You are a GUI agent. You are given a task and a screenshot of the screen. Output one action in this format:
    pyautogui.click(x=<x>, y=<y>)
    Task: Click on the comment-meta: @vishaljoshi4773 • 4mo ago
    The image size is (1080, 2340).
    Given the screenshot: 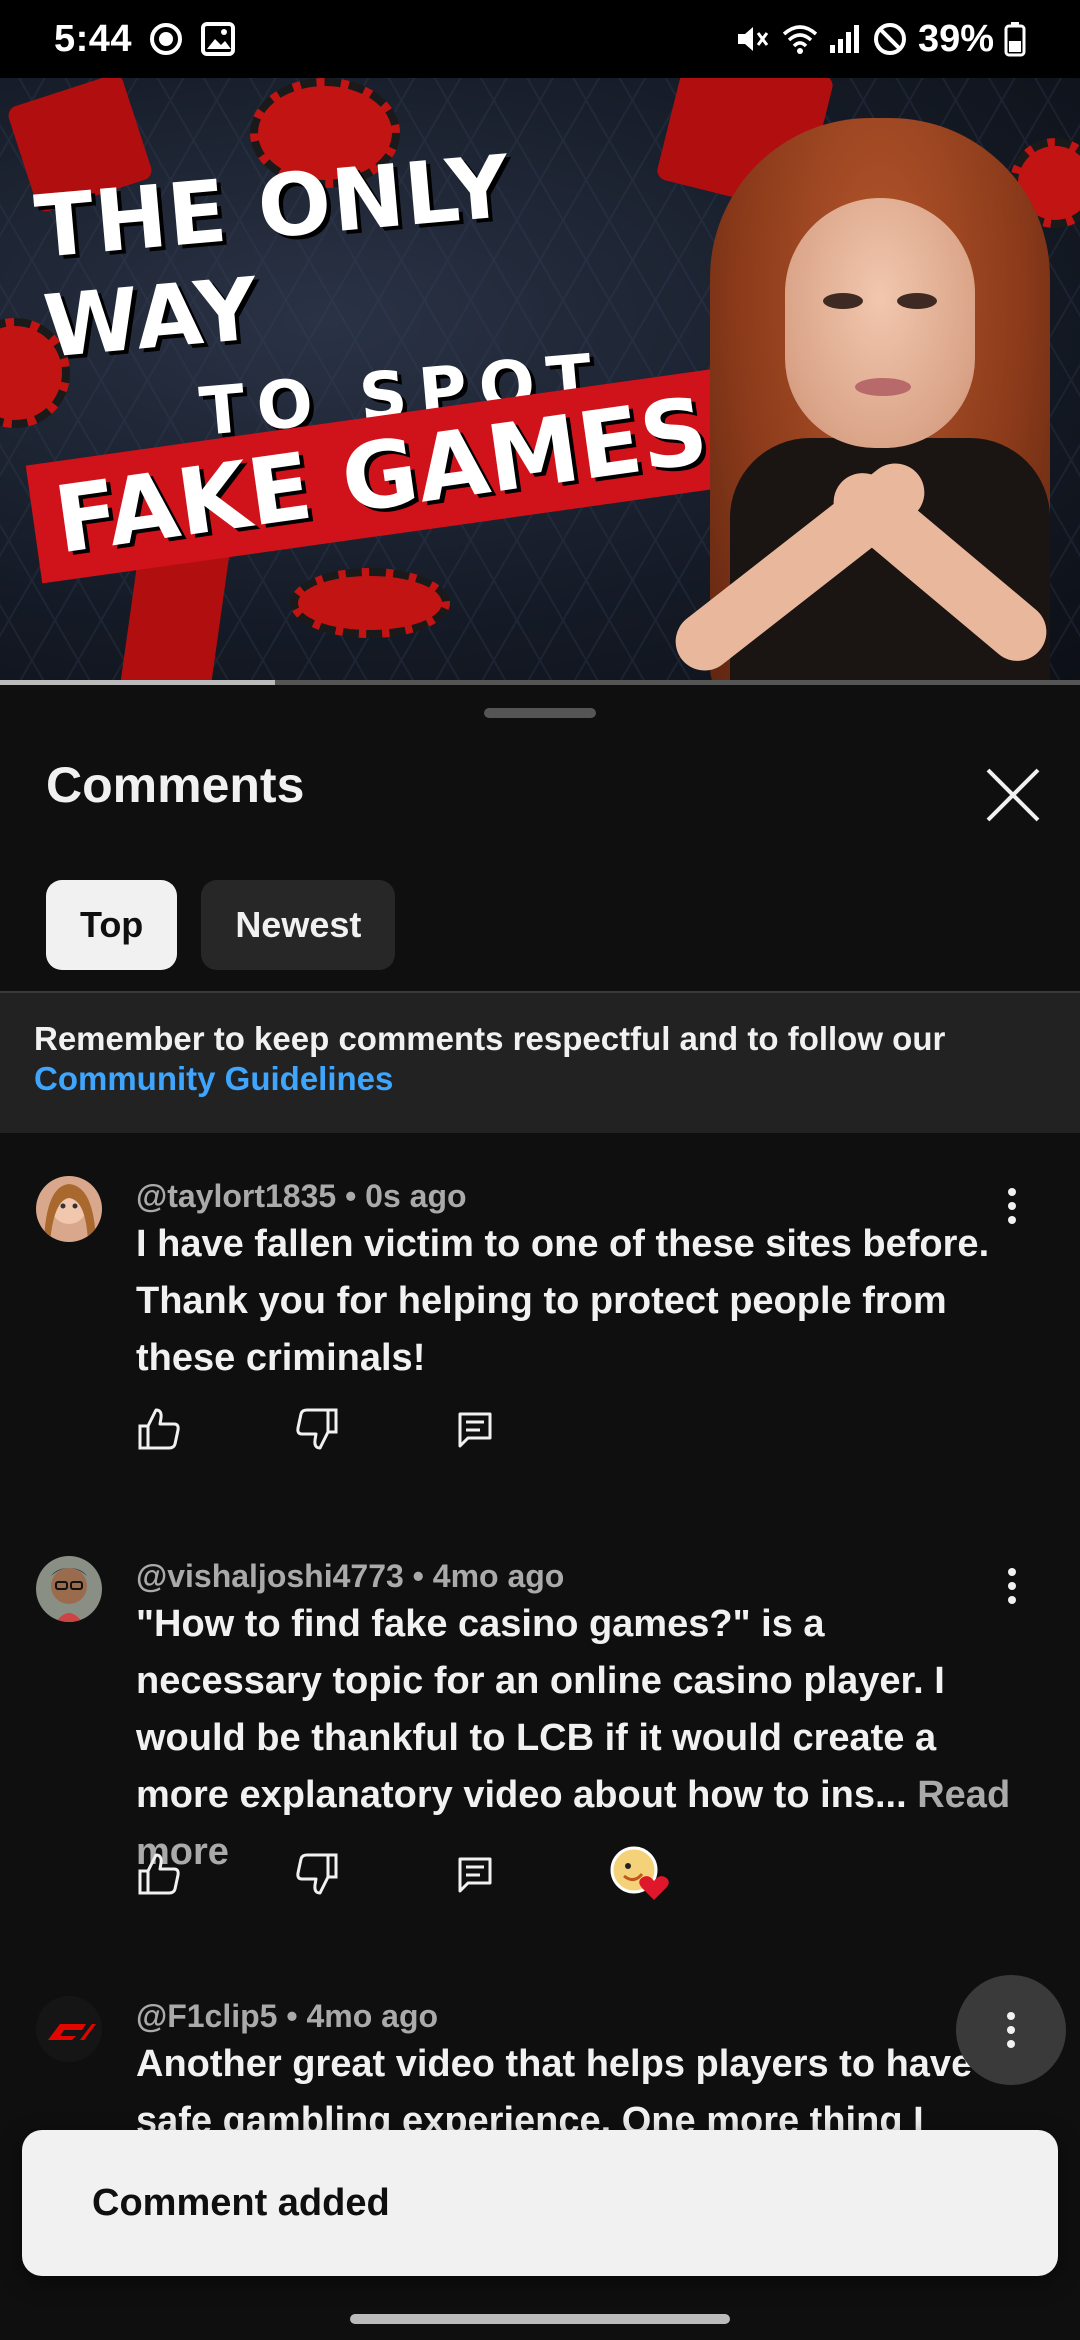 What is the action you would take?
    pyautogui.click(x=350, y=1576)
    